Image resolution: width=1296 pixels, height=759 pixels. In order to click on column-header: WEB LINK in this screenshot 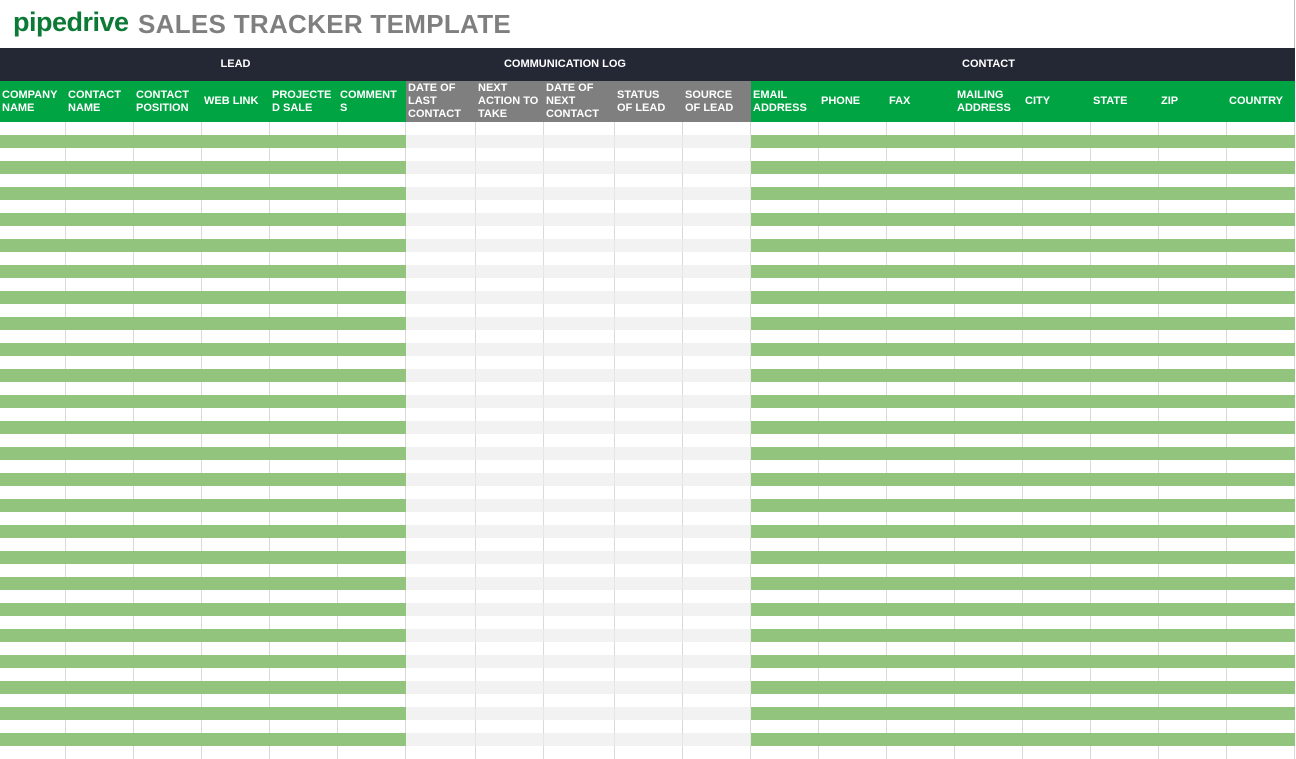, I will do `click(236, 101)`.